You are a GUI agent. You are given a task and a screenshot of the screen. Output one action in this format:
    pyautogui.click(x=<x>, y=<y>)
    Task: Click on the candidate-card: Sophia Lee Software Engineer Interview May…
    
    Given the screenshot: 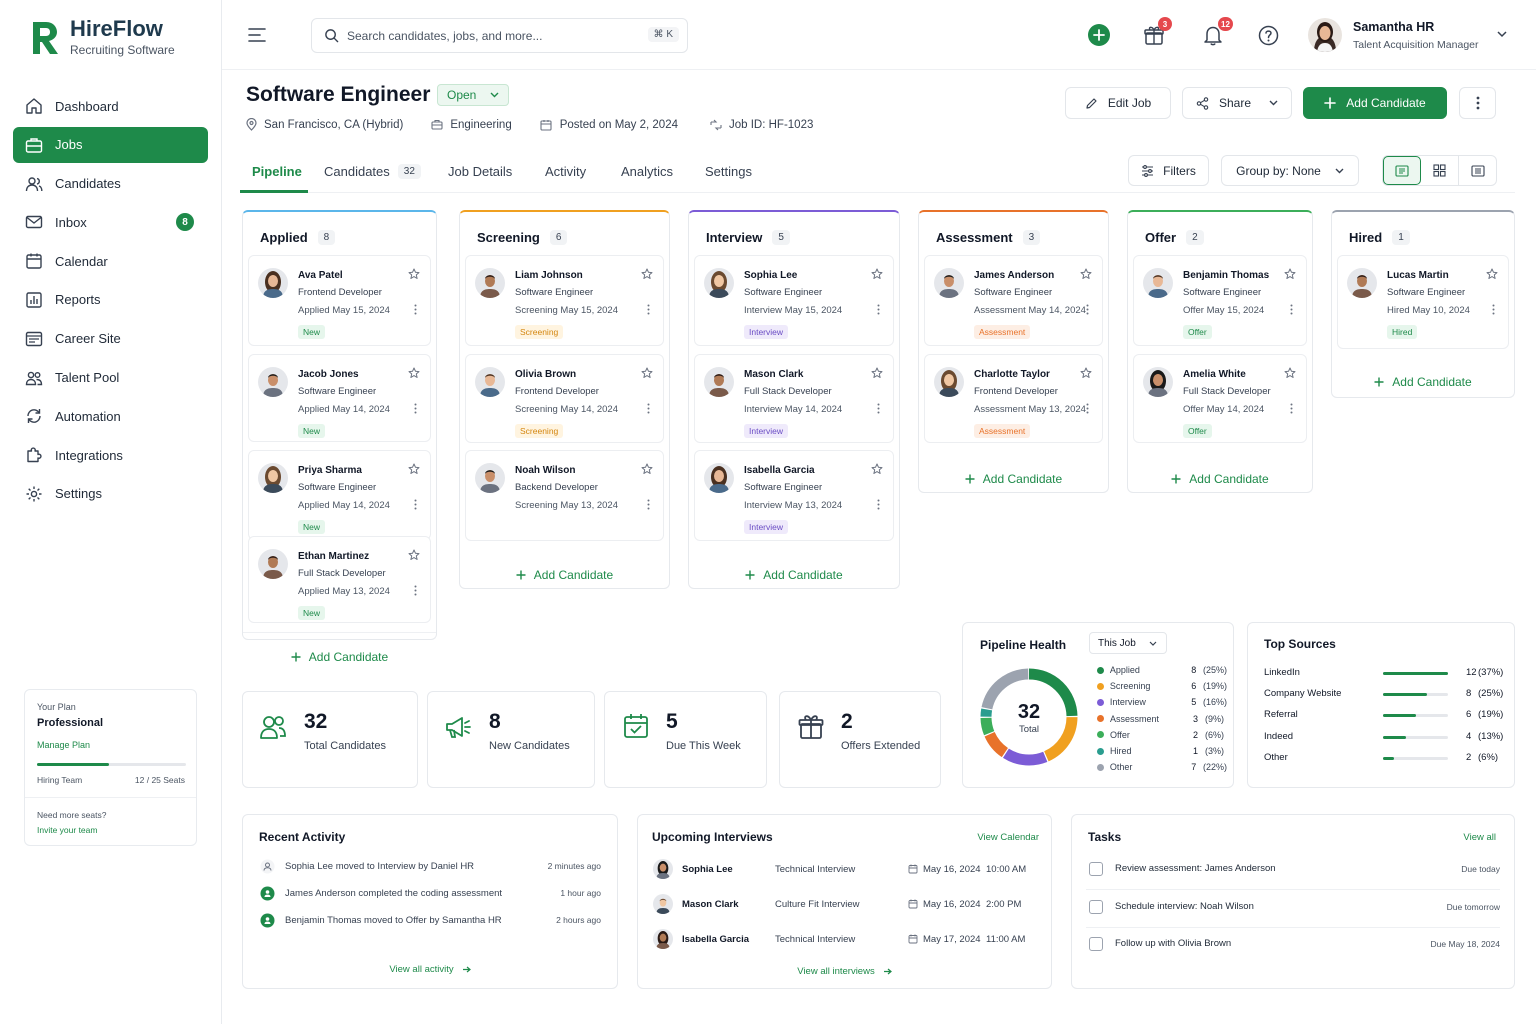 What is the action you would take?
    pyautogui.click(x=794, y=300)
    